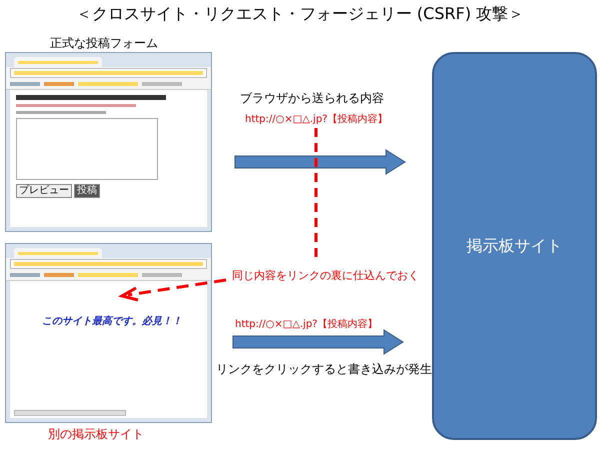 The width and height of the screenshot is (600, 459). I want to click on hidden-link-note: 同じ内容をリンクの裏に仕込んでおく, so click(325, 275).